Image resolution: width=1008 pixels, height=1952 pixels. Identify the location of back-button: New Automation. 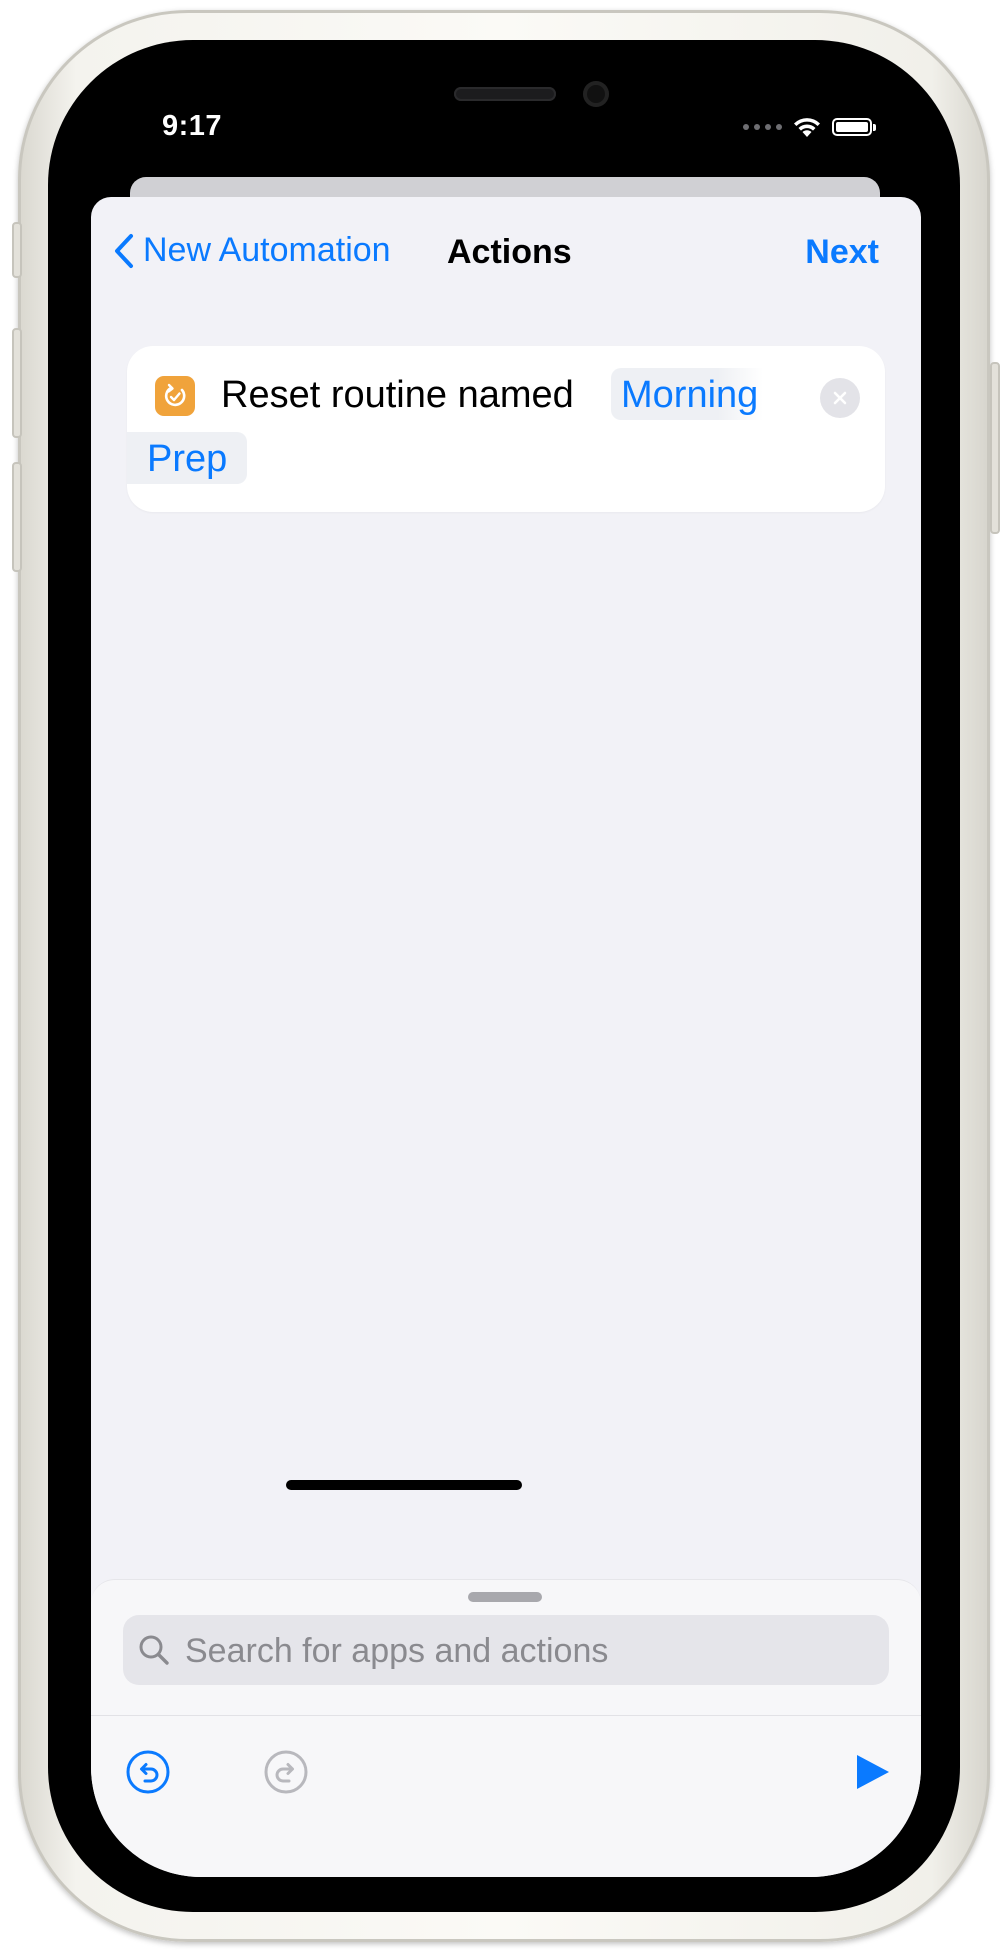
(252, 250).